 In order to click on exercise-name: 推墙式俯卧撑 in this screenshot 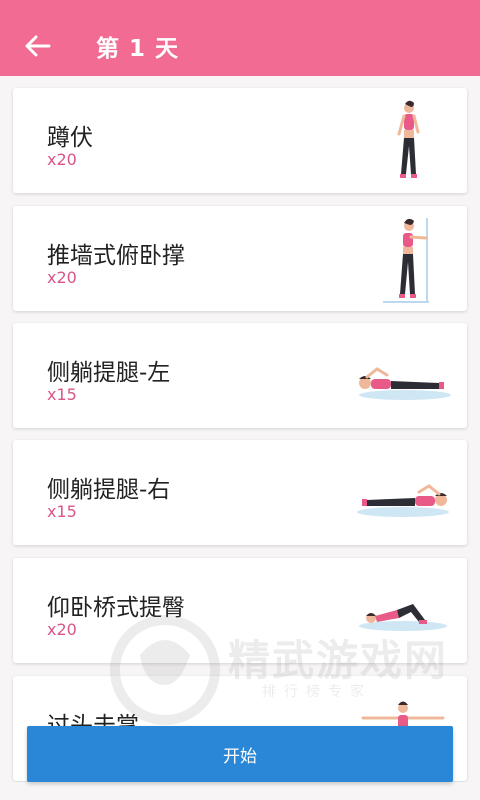, I will do `click(116, 256)`.